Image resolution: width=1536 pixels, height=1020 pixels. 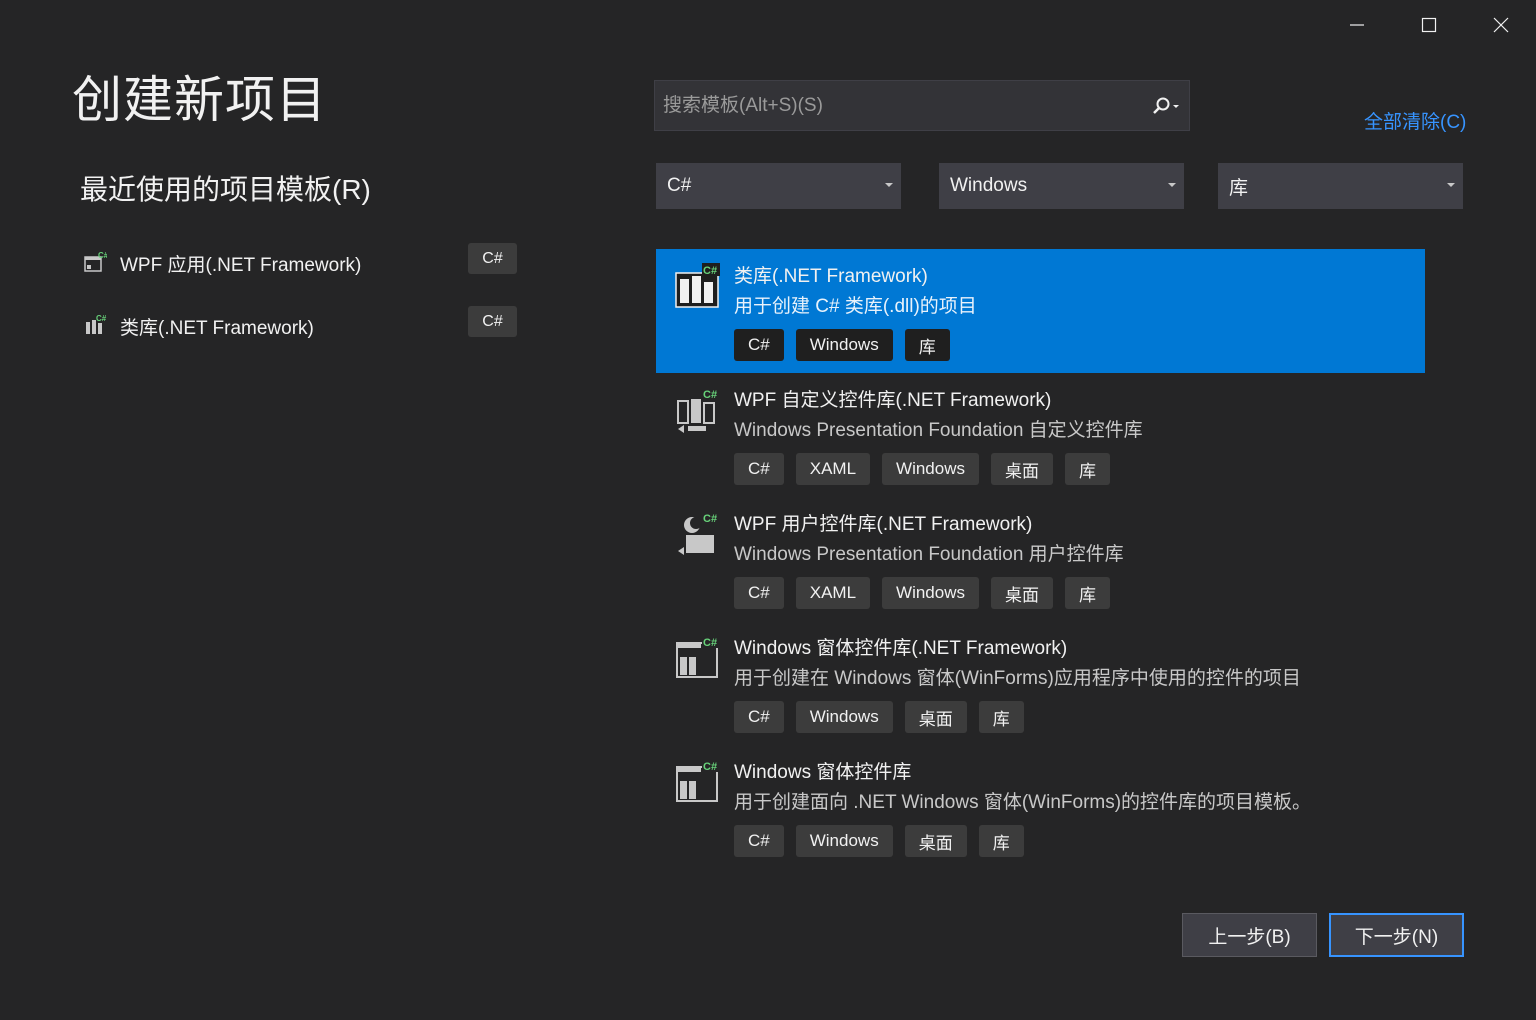 I want to click on wpf-custom-control-library-icon: C#, so click(x=697, y=411).